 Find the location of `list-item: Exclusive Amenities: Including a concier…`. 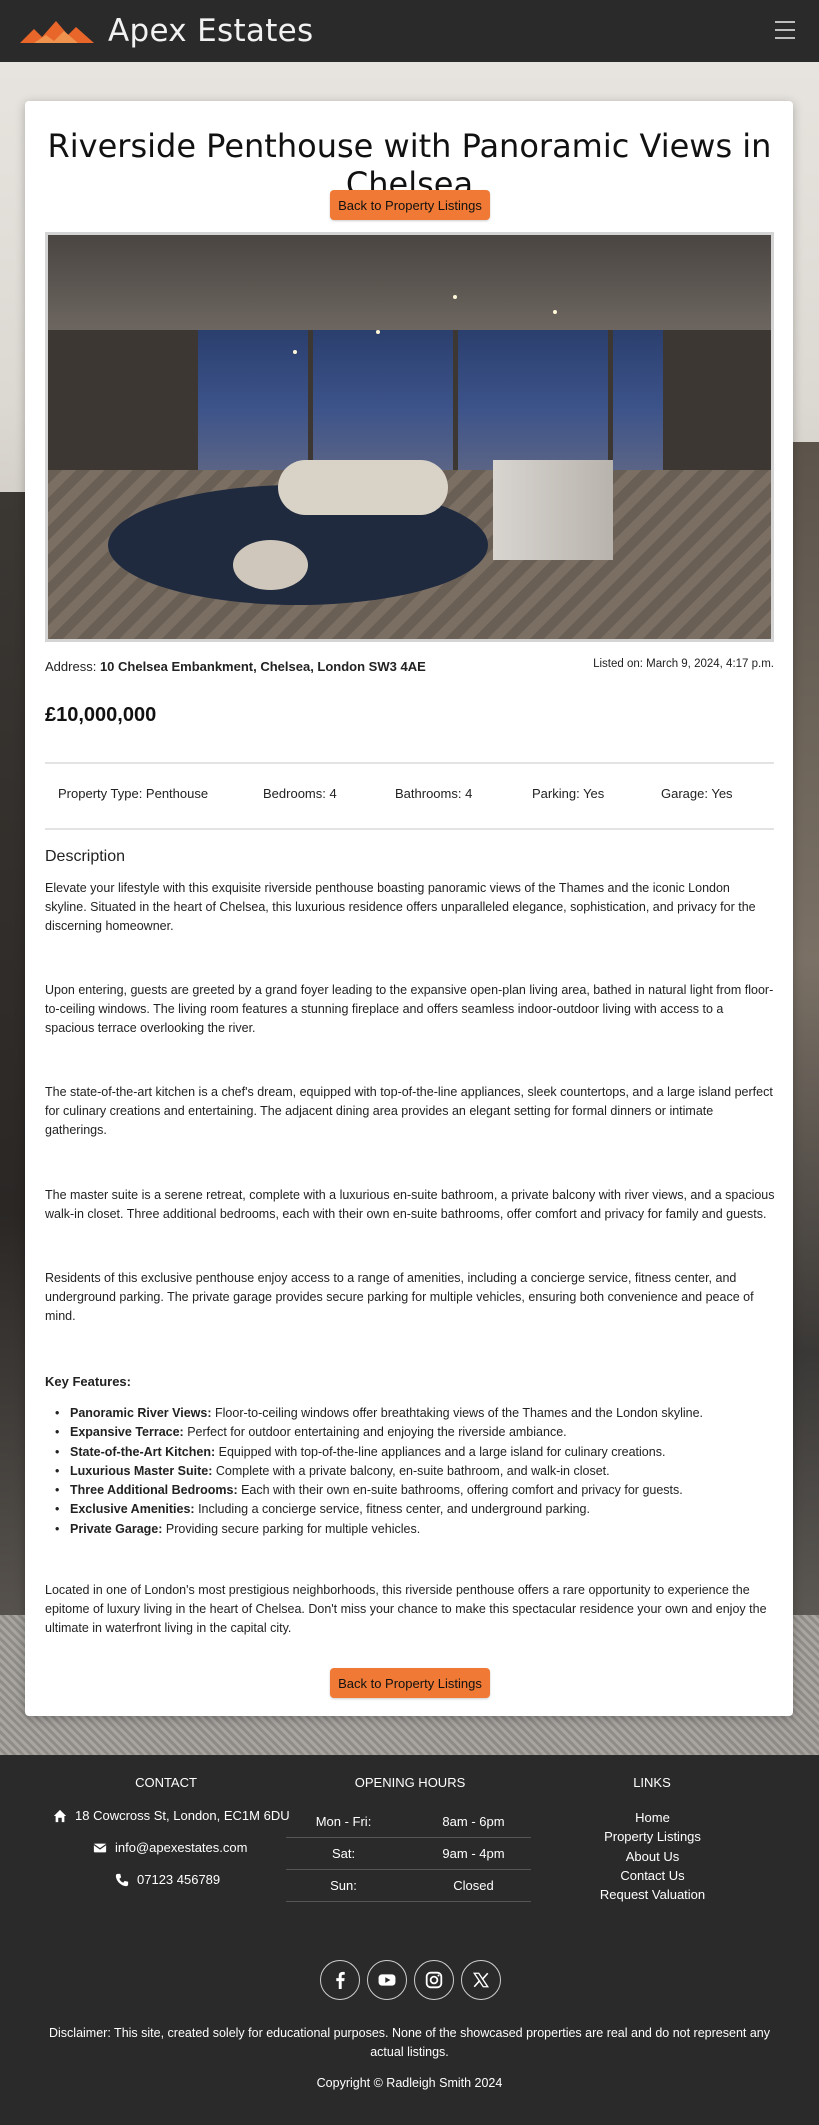

list-item: Exclusive Amenities: Including a concier… is located at coordinates (412, 1510).